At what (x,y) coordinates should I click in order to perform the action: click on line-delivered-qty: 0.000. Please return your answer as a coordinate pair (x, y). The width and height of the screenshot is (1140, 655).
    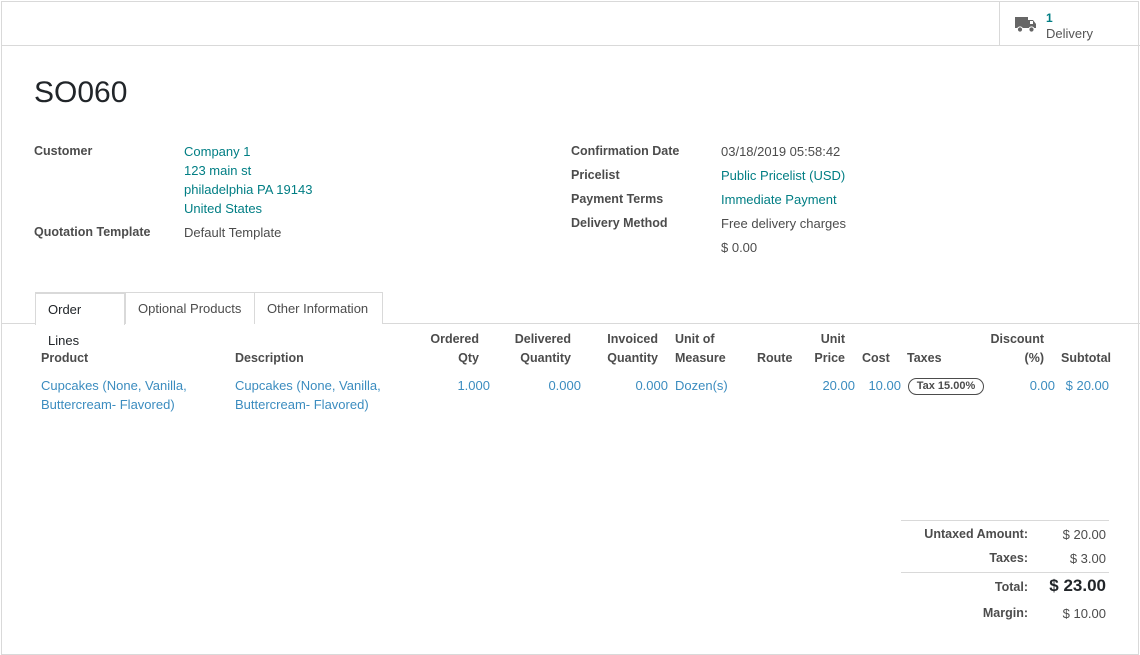
    Looking at the image, I should click on (541, 385).